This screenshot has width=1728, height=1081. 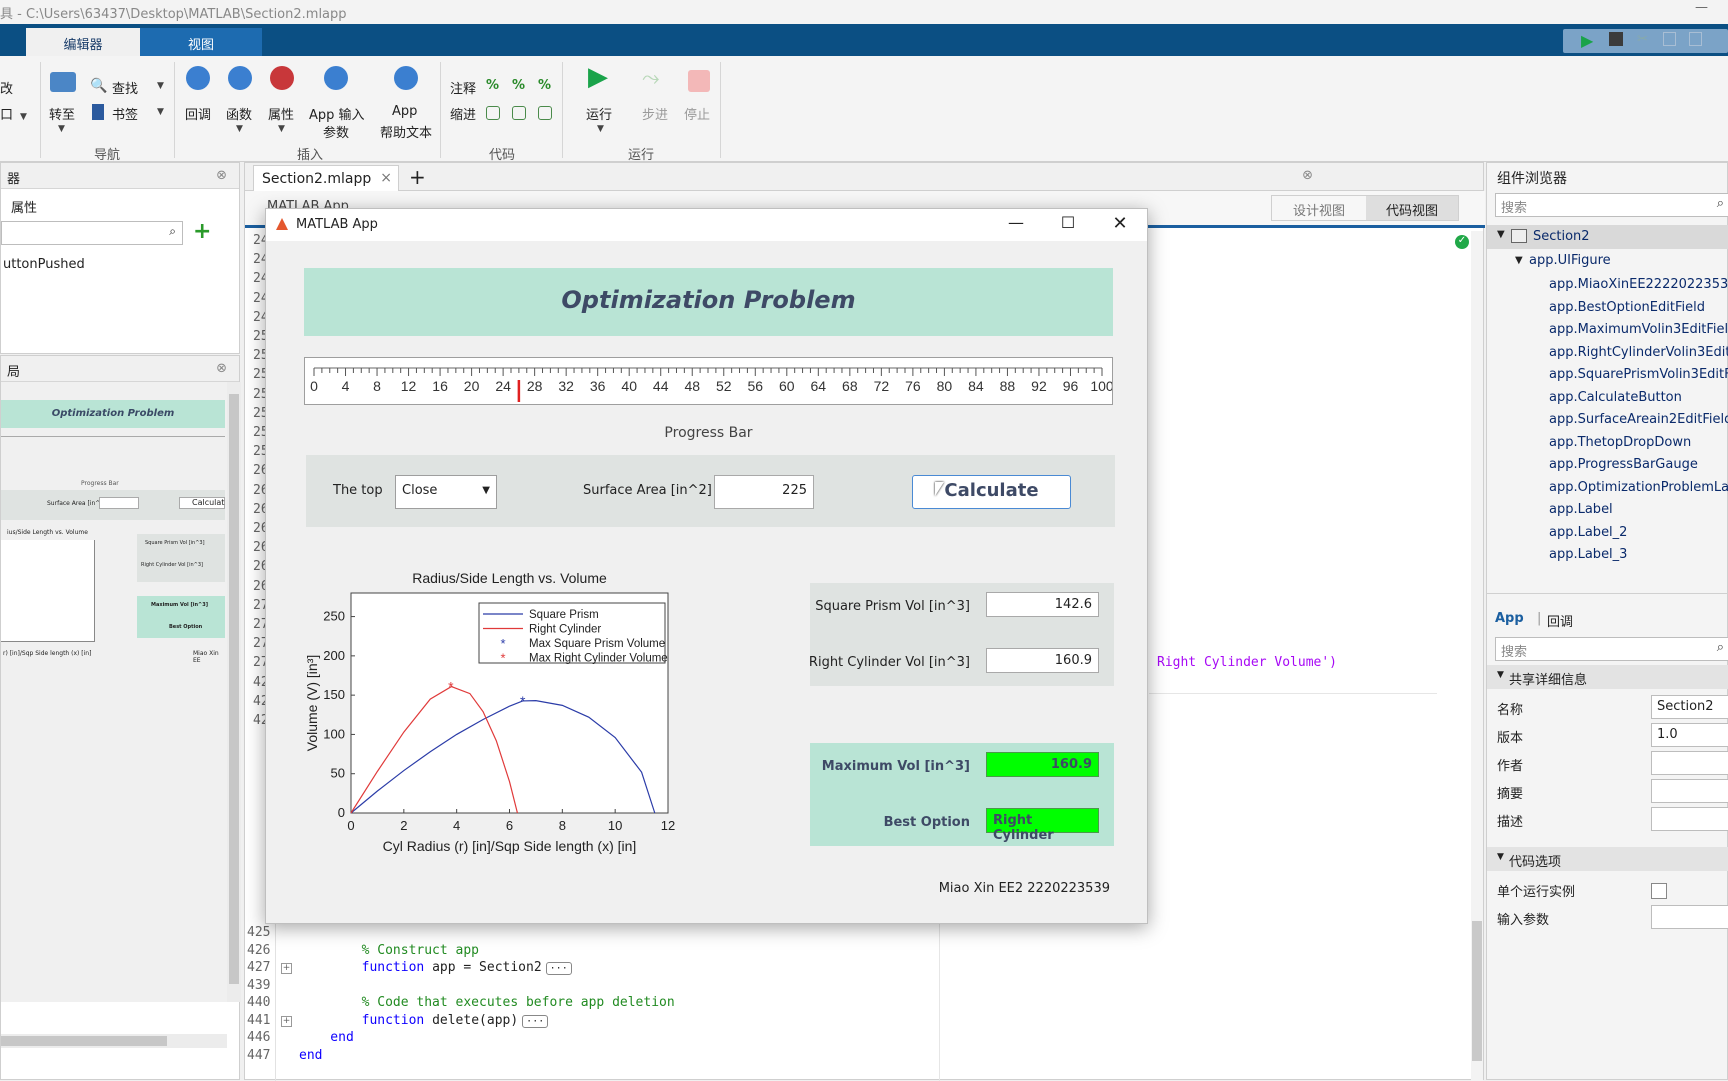 I want to click on callback-search-input: ⌕, so click(x=92, y=233).